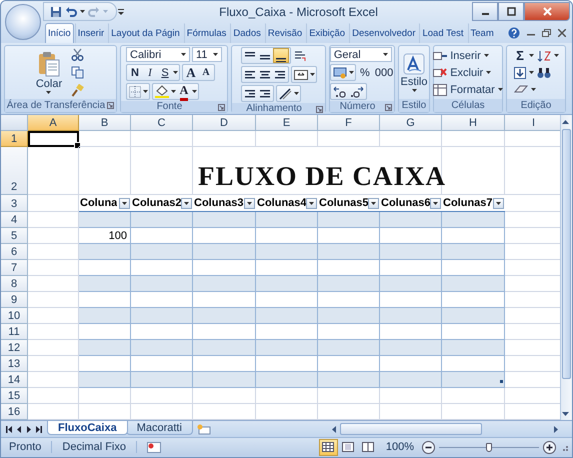 This screenshot has width=573, height=458. What do you see at coordinates (14, 268) in the screenshot?
I see `row-header: 7` at bounding box center [14, 268].